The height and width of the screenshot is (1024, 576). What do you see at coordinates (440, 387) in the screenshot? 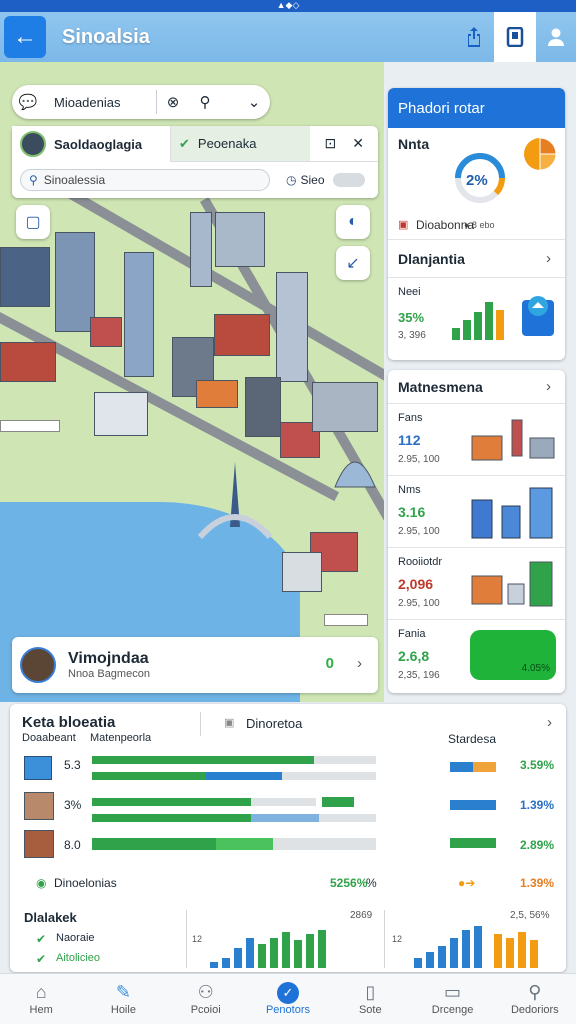
I see `list-title: Matnesmena` at bounding box center [440, 387].